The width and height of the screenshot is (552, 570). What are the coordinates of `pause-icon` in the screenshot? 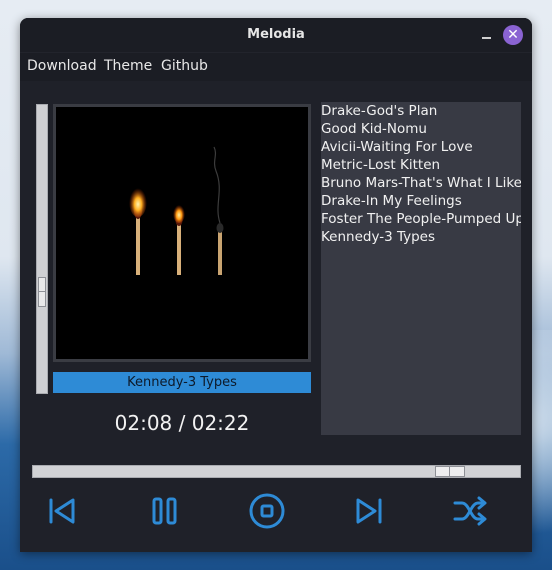 It's located at (164, 511).